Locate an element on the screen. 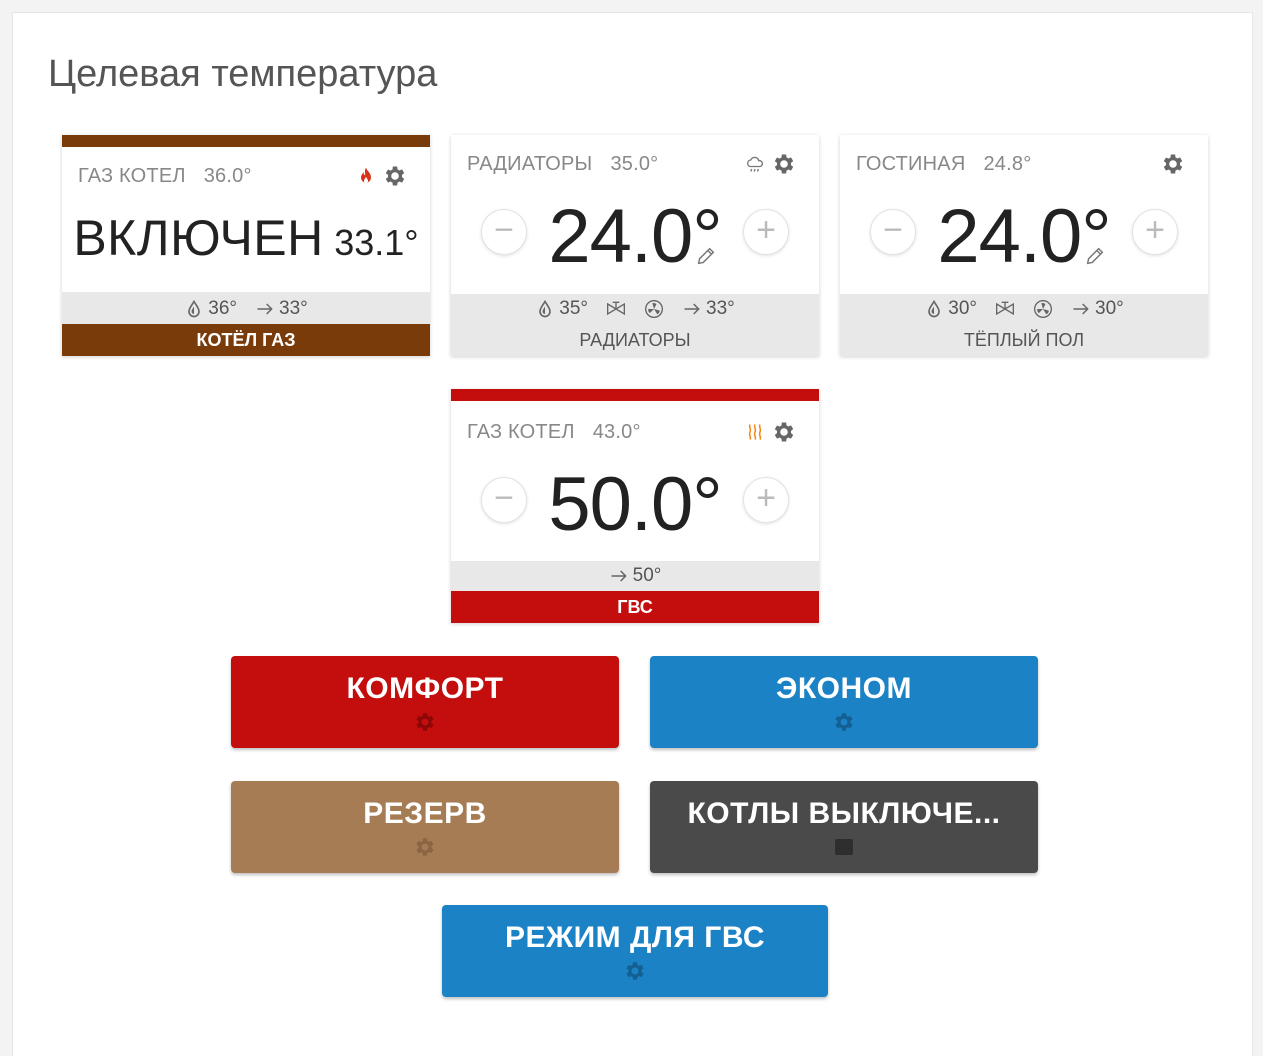 This screenshot has width=1263, height=1056. reserve-mode-button: РЕЗЕРВ is located at coordinates (425, 827).